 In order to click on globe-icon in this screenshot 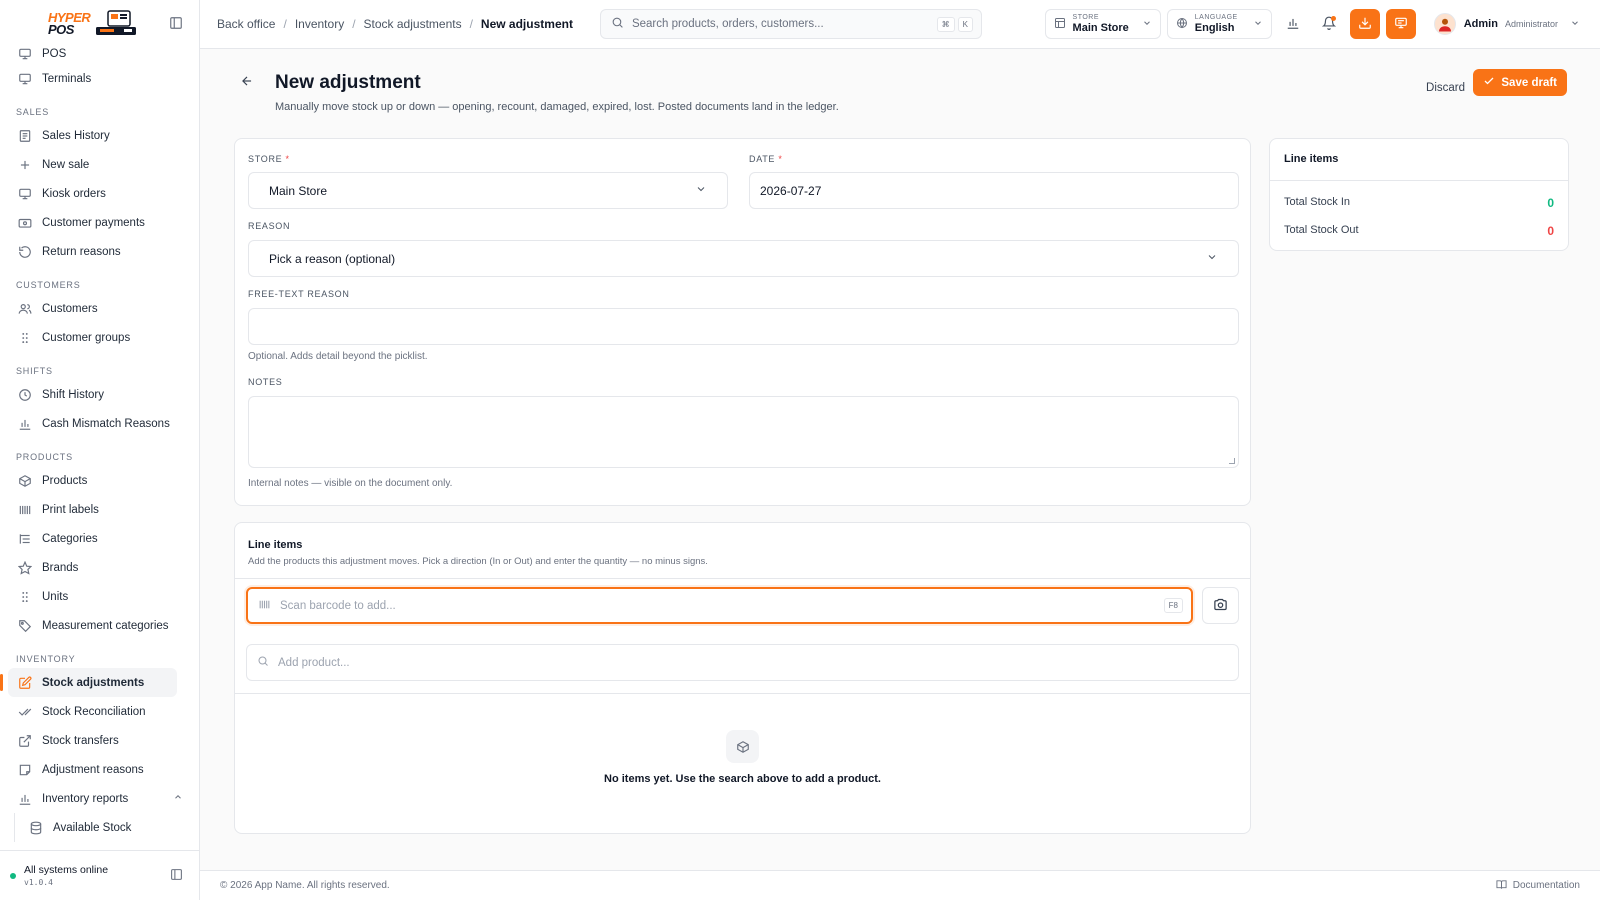, I will do `click(1182, 24)`.